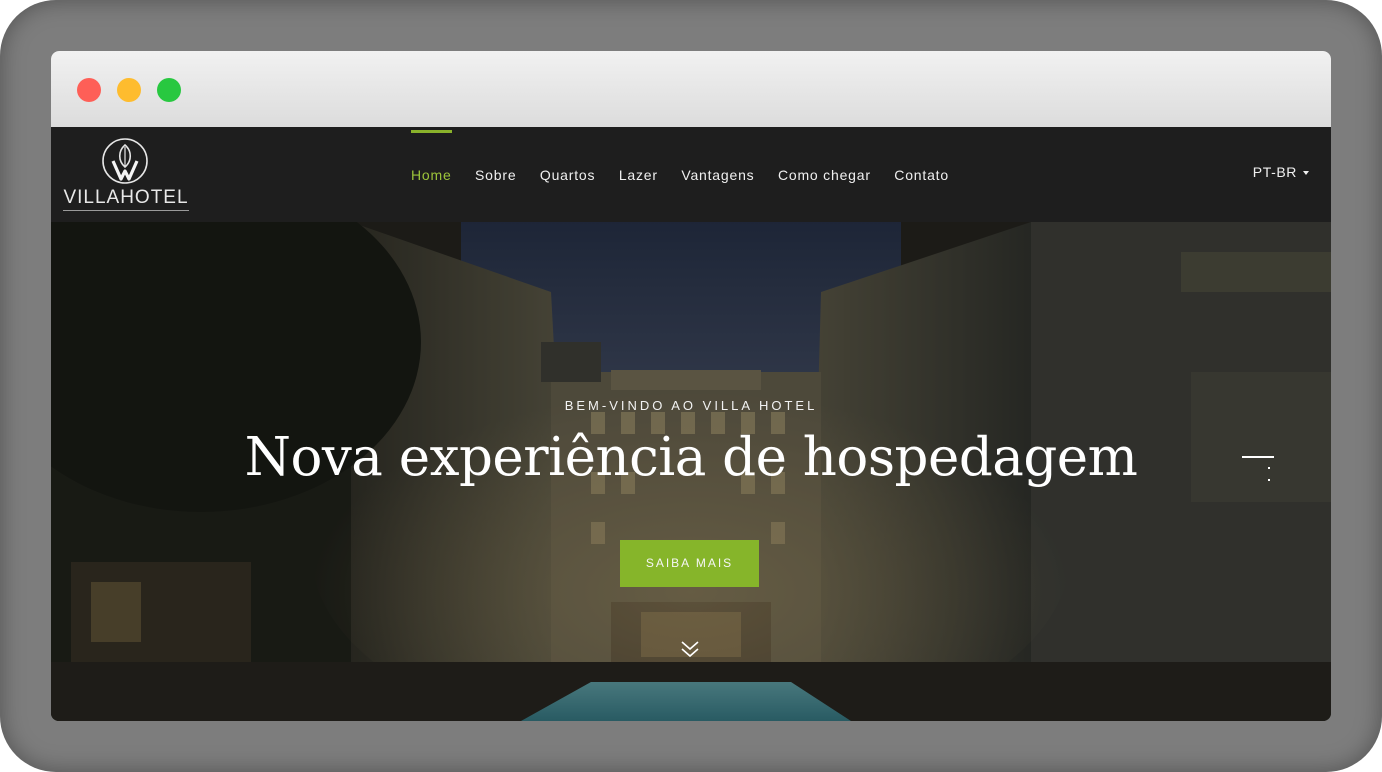 The width and height of the screenshot is (1382, 772). Describe the element at coordinates (691, 457) in the screenshot. I see `hero-title: Nova experiência de hospedagem` at that location.